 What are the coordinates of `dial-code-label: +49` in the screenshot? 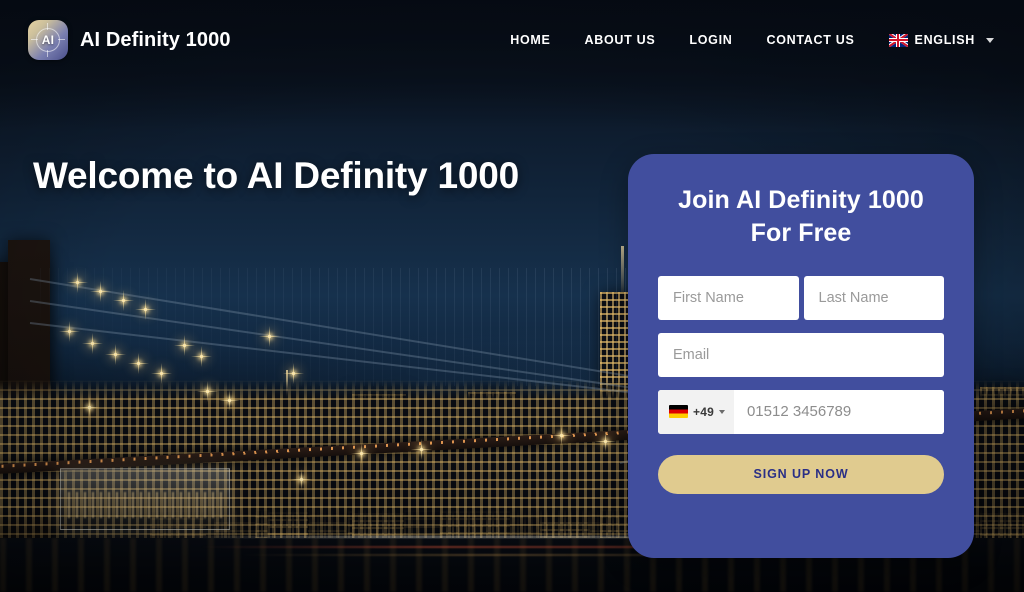 It's located at (703, 411).